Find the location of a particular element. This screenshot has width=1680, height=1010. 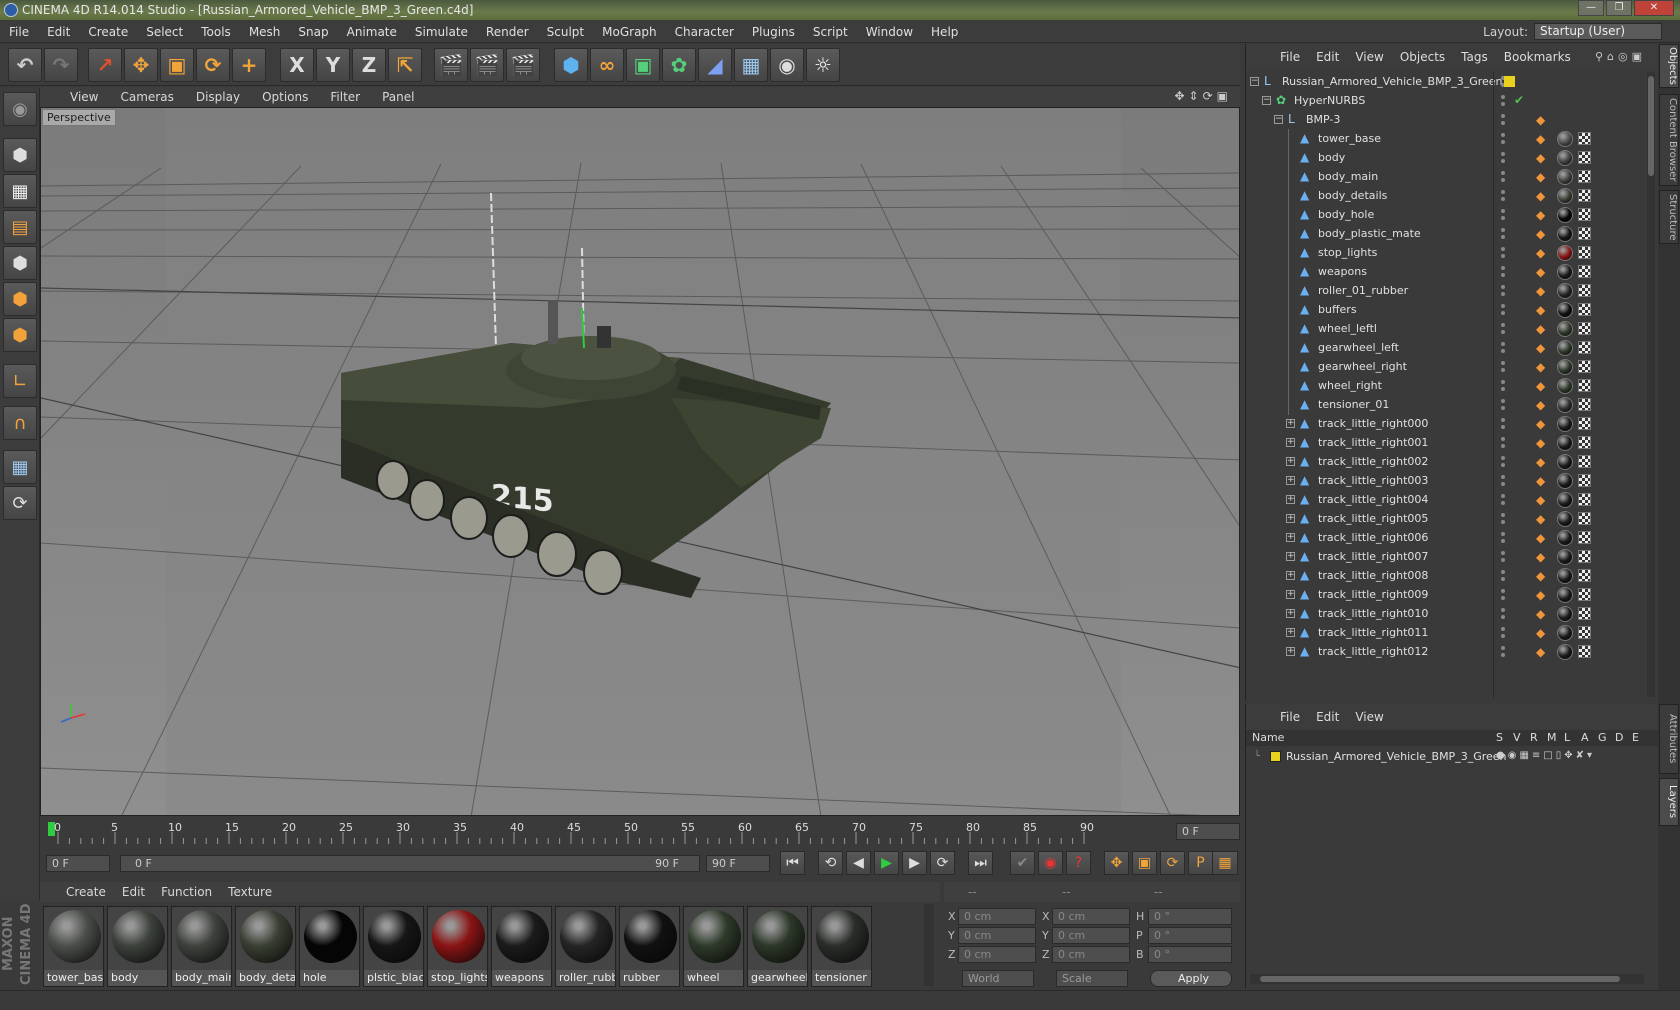

menu-plugins: Plugins is located at coordinates (773, 32).